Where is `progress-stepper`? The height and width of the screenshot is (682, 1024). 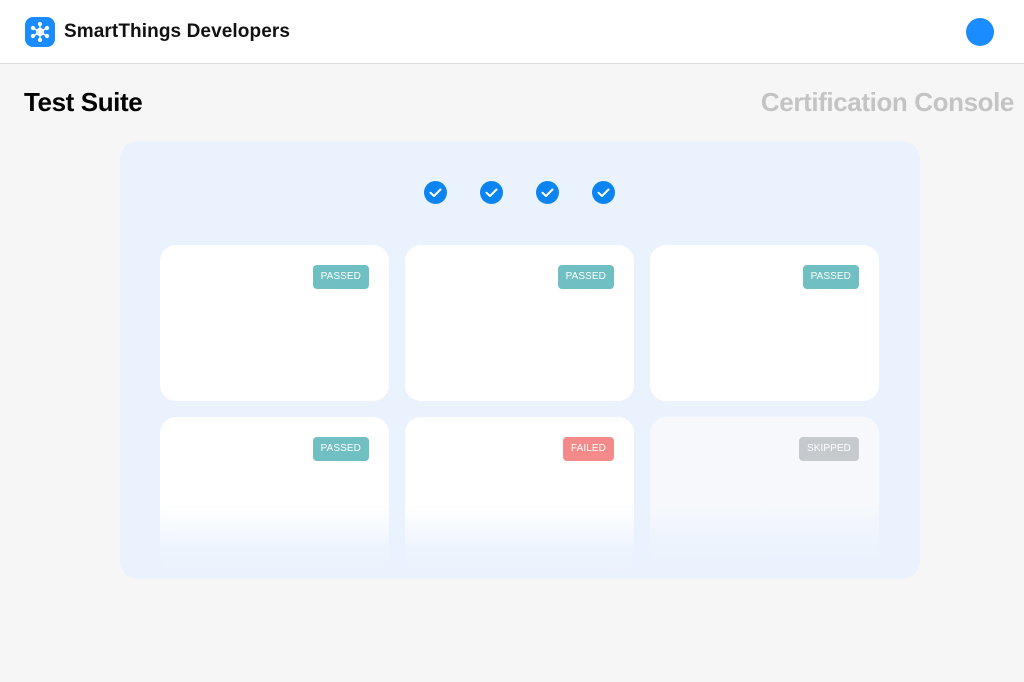
progress-stepper is located at coordinates (520, 193).